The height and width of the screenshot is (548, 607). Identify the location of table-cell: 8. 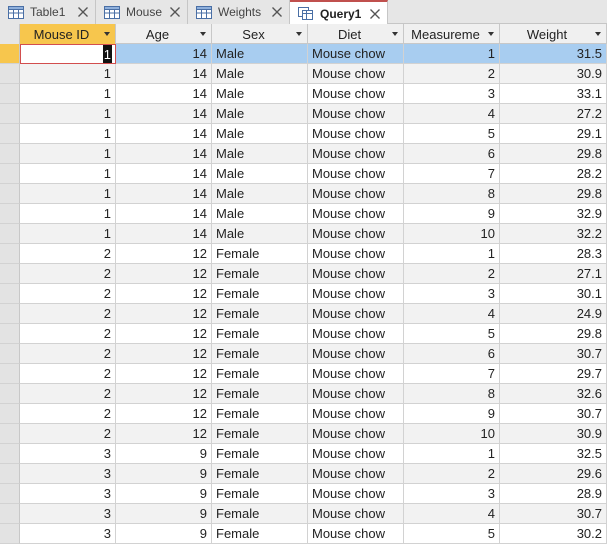
(452, 394).